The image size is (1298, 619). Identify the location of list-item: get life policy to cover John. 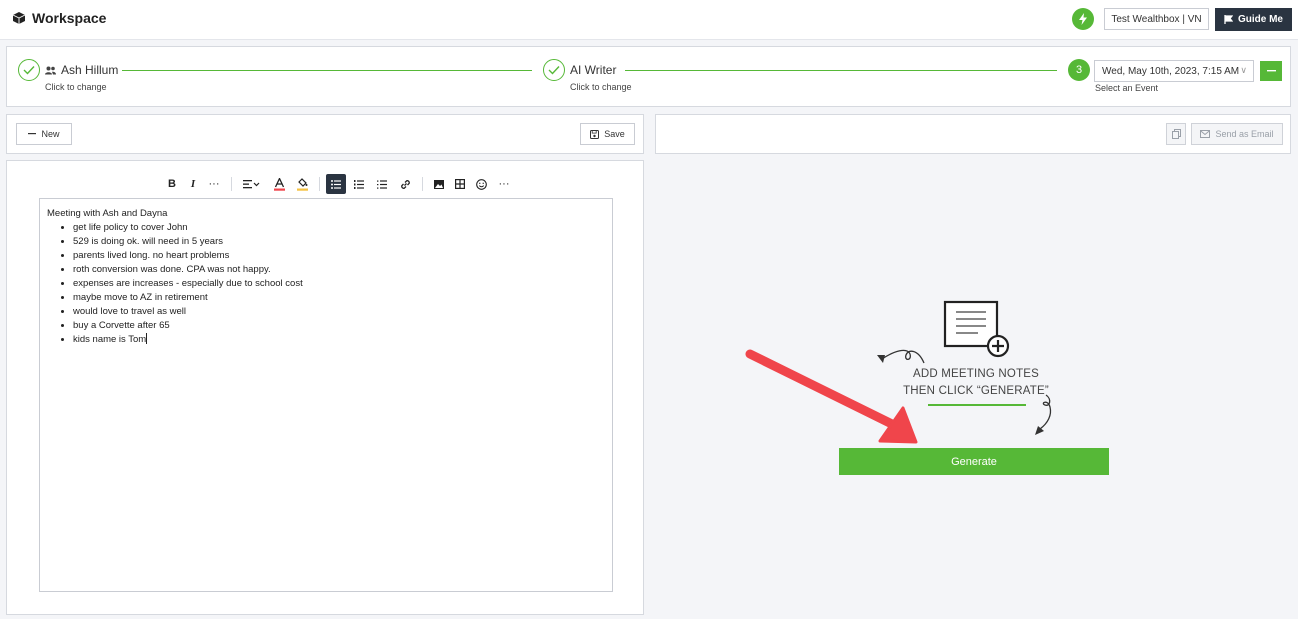
(339, 228).